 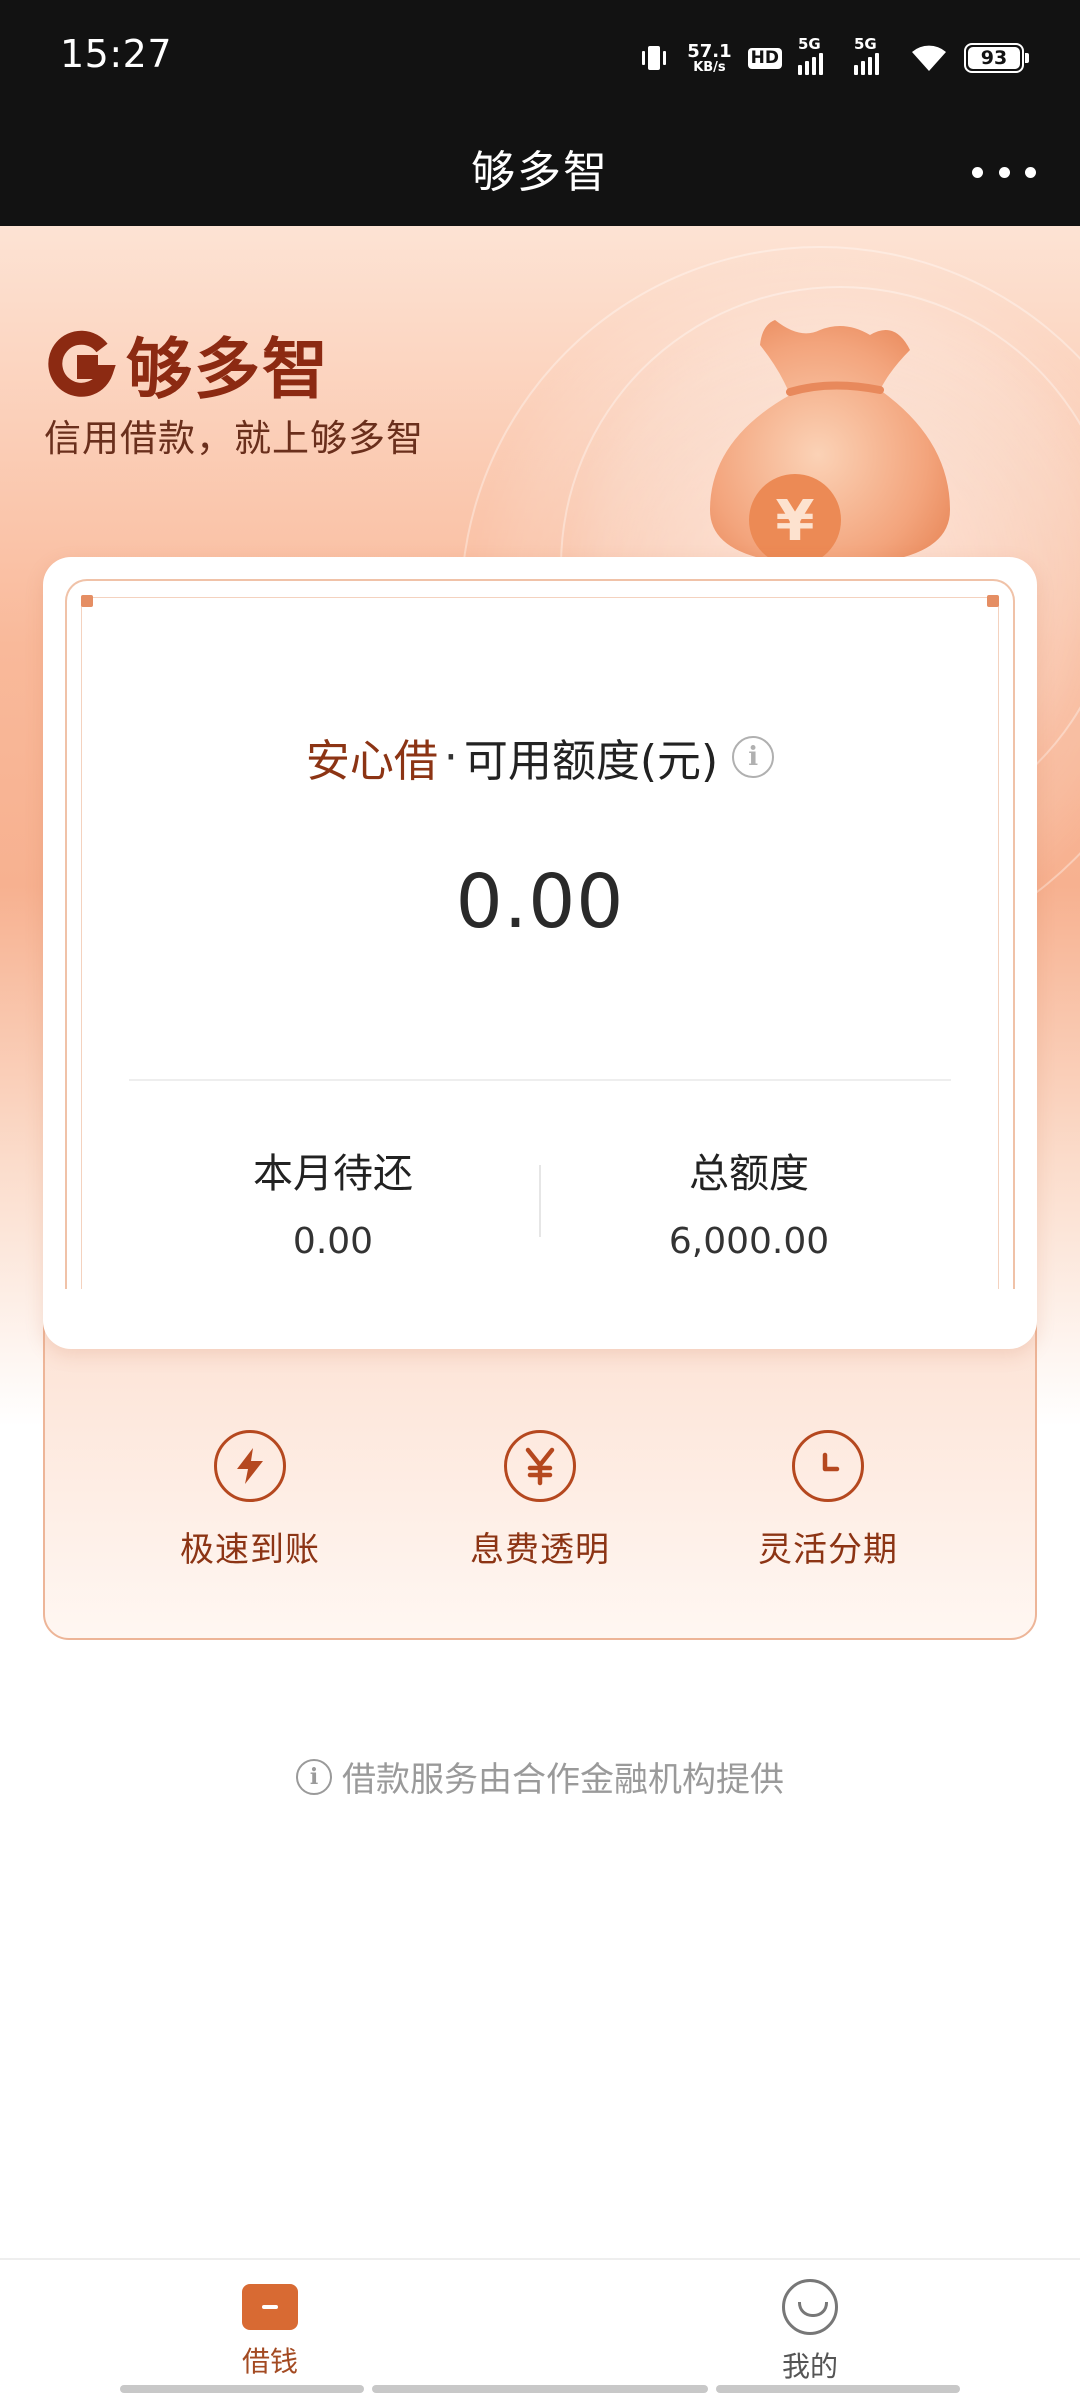 I want to click on signal-sim2-label: 5G, so click(x=865, y=44).